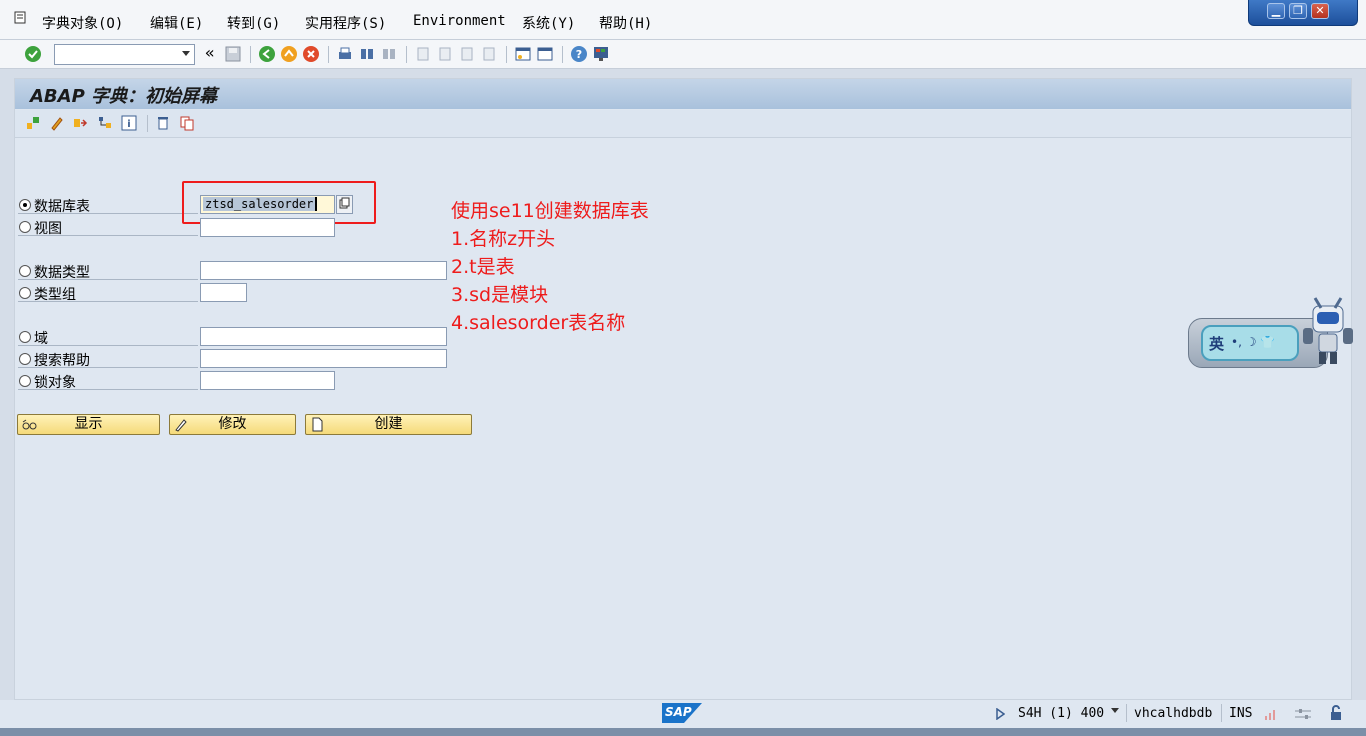 This screenshot has width=1366, height=736. Describe the element at coordinates (367, 54) in the screenshot. I see `find-icon` at that location.